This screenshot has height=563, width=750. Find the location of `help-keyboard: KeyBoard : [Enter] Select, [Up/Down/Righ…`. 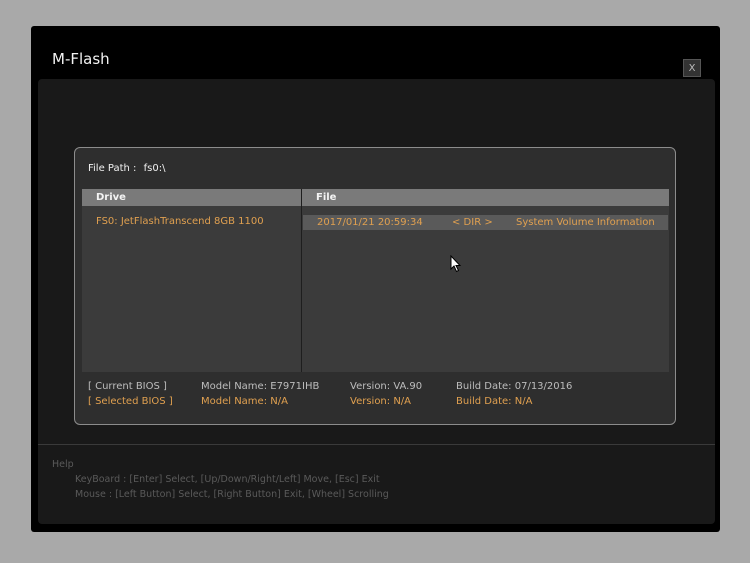

help-keyboard: KeyBoard : [Enter] Select, [Up/Down/Righ… is located at coordinates (227, 479).